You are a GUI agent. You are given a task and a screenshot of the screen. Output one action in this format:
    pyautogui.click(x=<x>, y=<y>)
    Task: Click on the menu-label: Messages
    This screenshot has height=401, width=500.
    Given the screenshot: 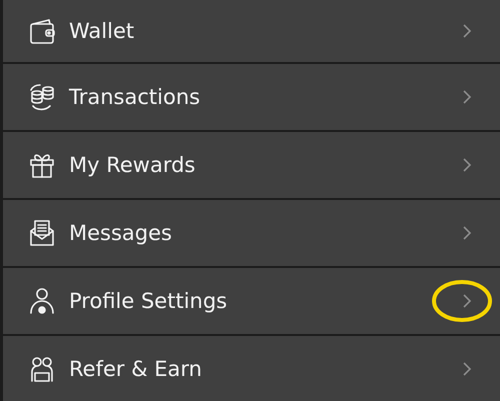 What is the action you would take?
    pyautogui.click(x=121, y=233)
    